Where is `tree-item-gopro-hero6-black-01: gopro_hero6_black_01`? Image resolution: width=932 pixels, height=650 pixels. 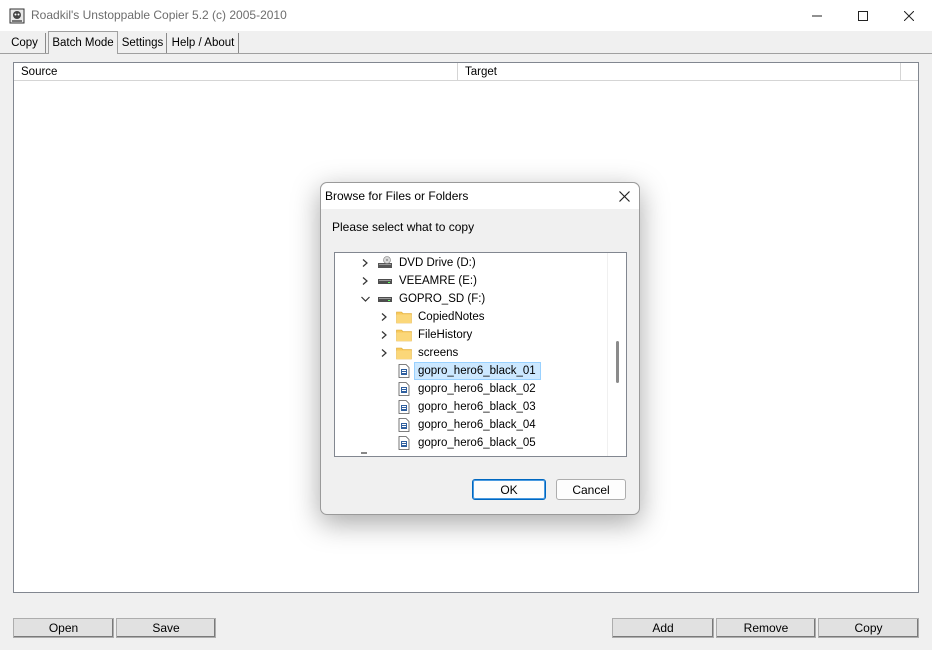
tree-item-gopro-hero6-black-01: gopro_hero6_black_01 is located at coordinates (468, 371).